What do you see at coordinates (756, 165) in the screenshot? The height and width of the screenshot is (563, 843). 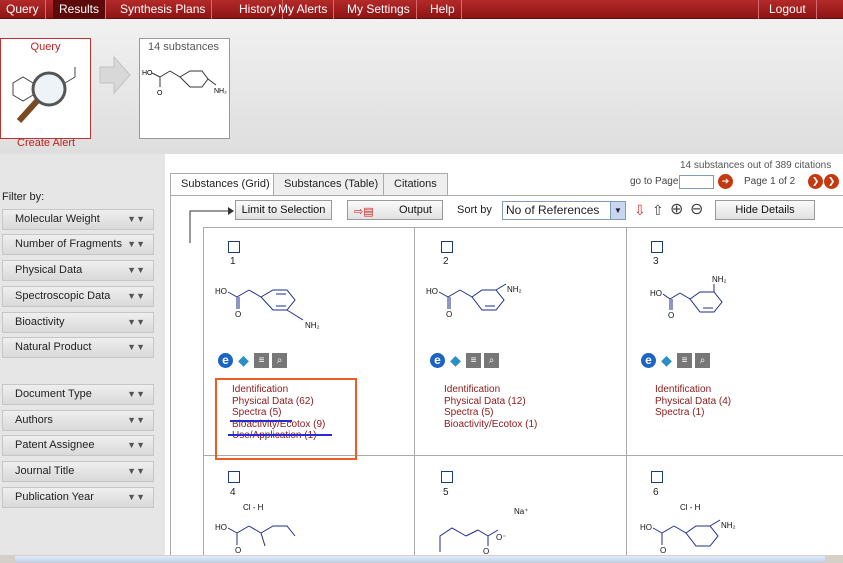 I see `results-status: 14 substances out of 389 citations` at bounding box center [756, 165].